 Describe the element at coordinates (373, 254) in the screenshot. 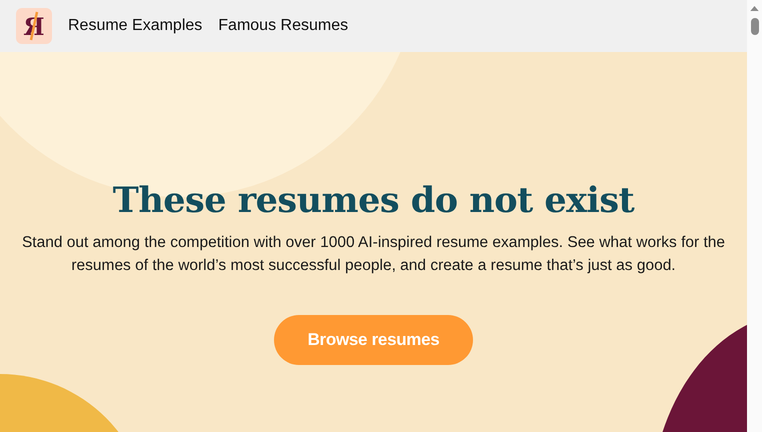

I see `hero-text: Stand out among the competition with over 1000 AI-inspired resume examples. See what works for the resumes of the world’s most successful people, and create a resume that’s just as good.` at that location.